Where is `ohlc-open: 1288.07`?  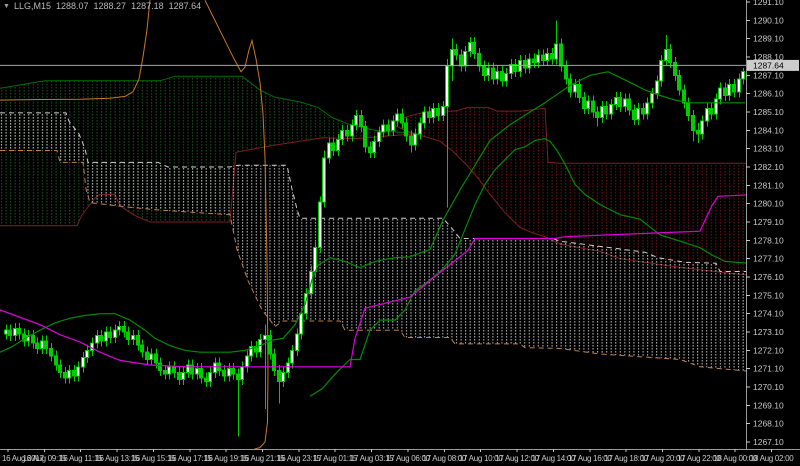 ohlc-open: 1288.07 is located at coordinates (72, 6).